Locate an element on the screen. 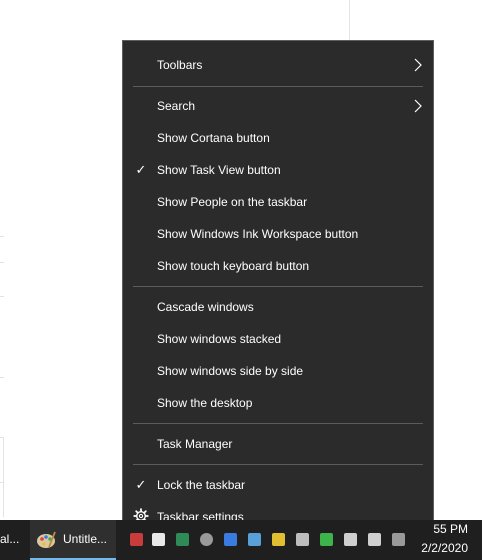 The width and height of the screenshot is (482, 560). menu-item-label: Show windows stacked is located at coordinates (219, 339).